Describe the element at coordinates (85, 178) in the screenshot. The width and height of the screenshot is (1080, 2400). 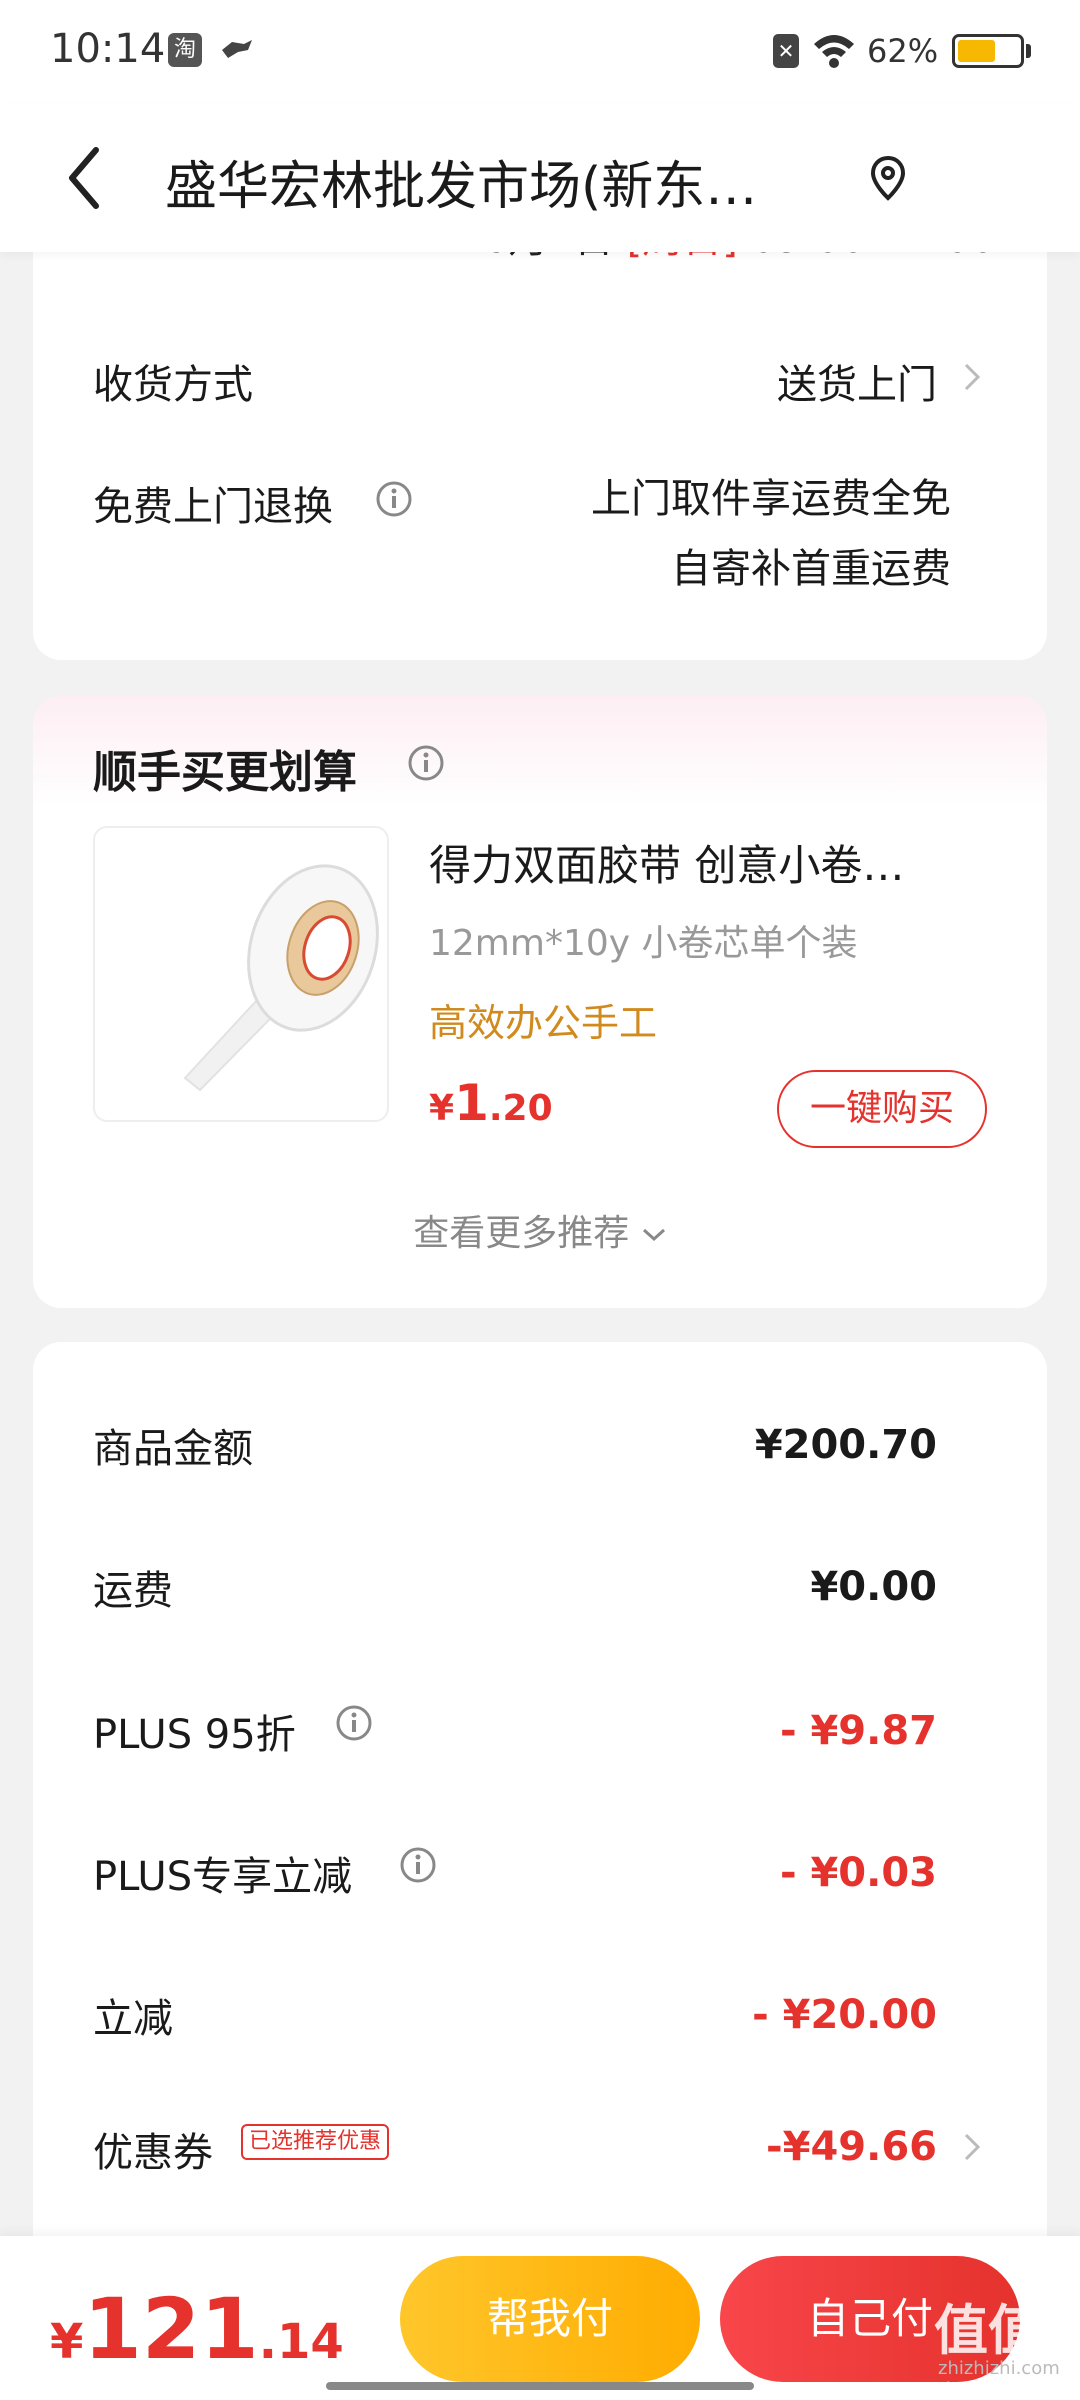
I see `back-arrow-icon` at that location.